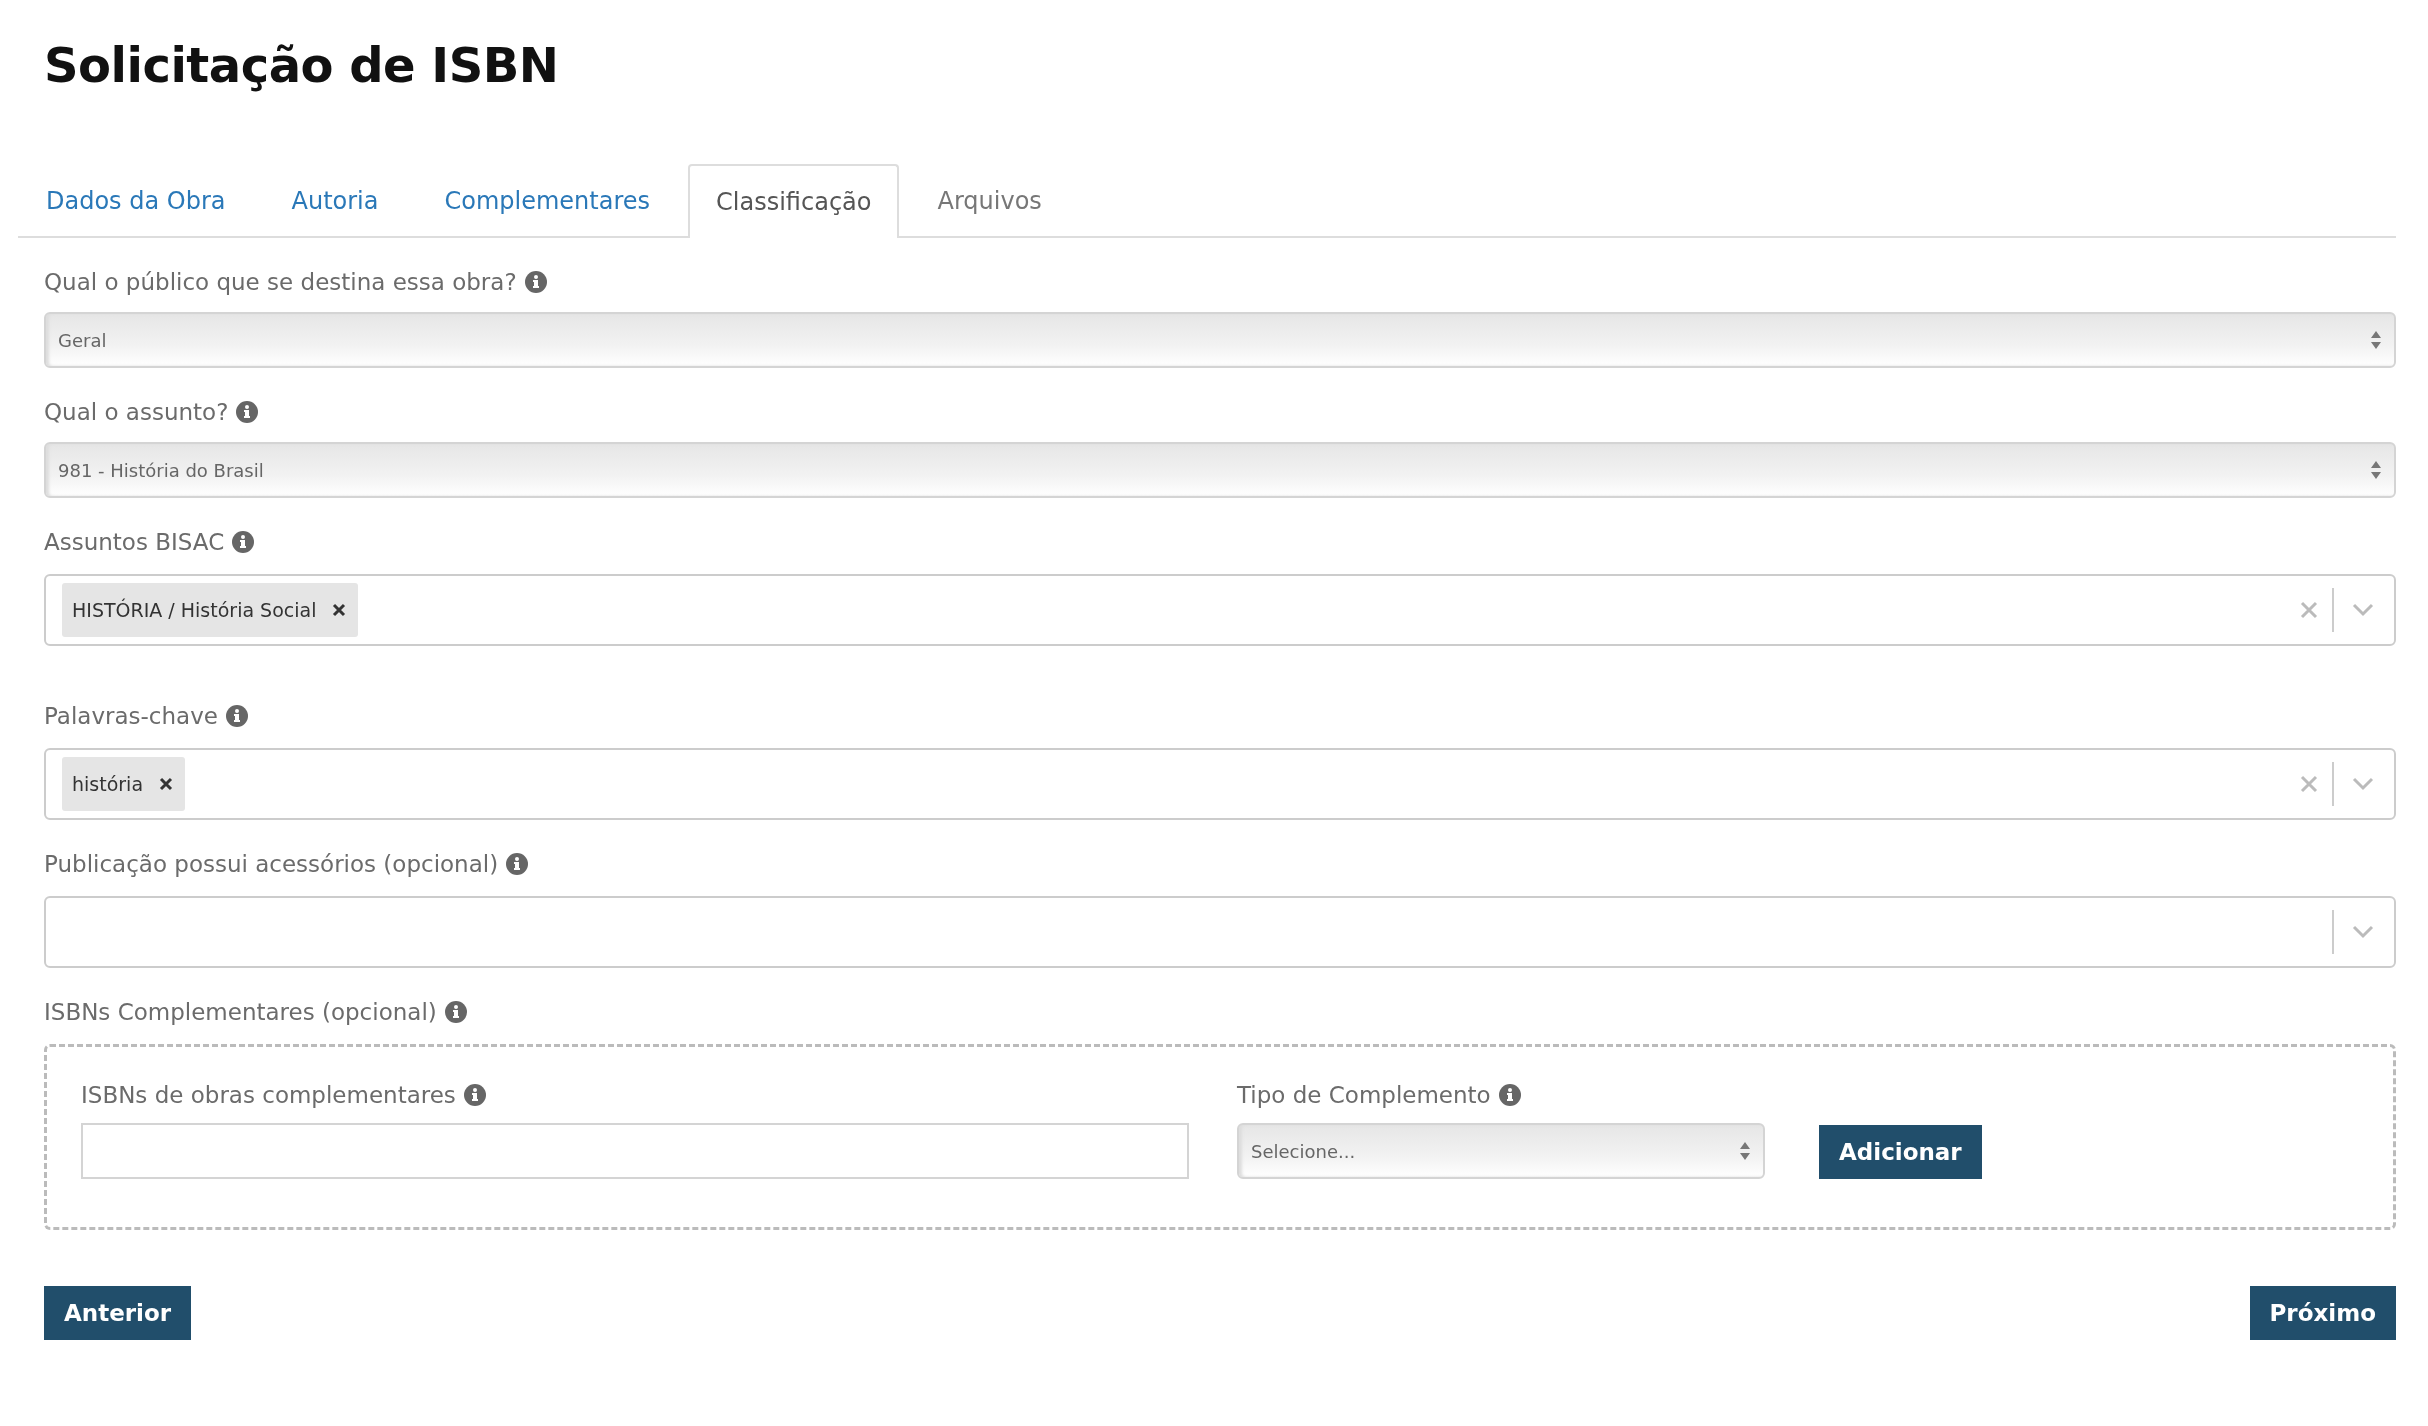 The image size is (2428, 1426). I want to click on previous-button: Anterior, so click(118, 1313).